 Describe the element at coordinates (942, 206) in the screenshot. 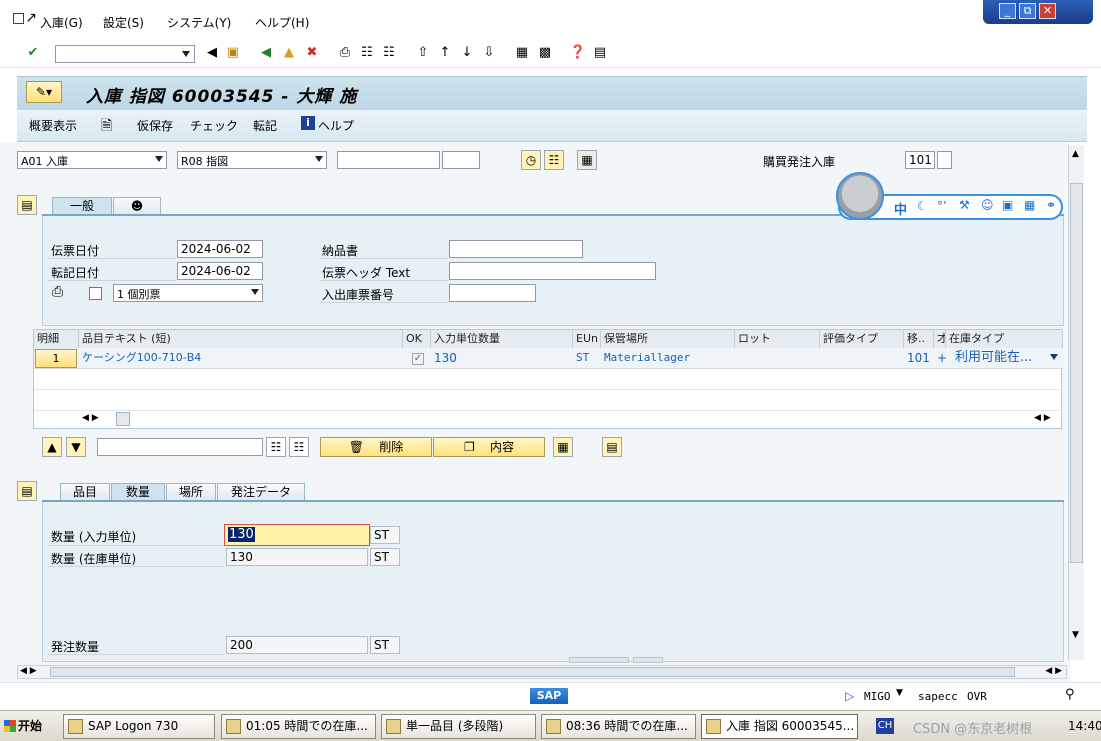

I see `punctuation-icon: °’` at that location.